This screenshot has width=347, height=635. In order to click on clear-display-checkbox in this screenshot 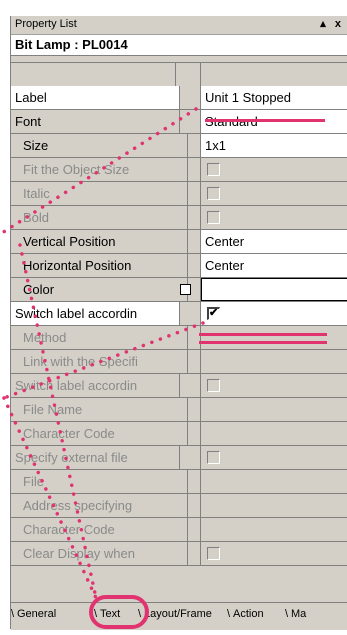, I will do `click(213, 553)`.